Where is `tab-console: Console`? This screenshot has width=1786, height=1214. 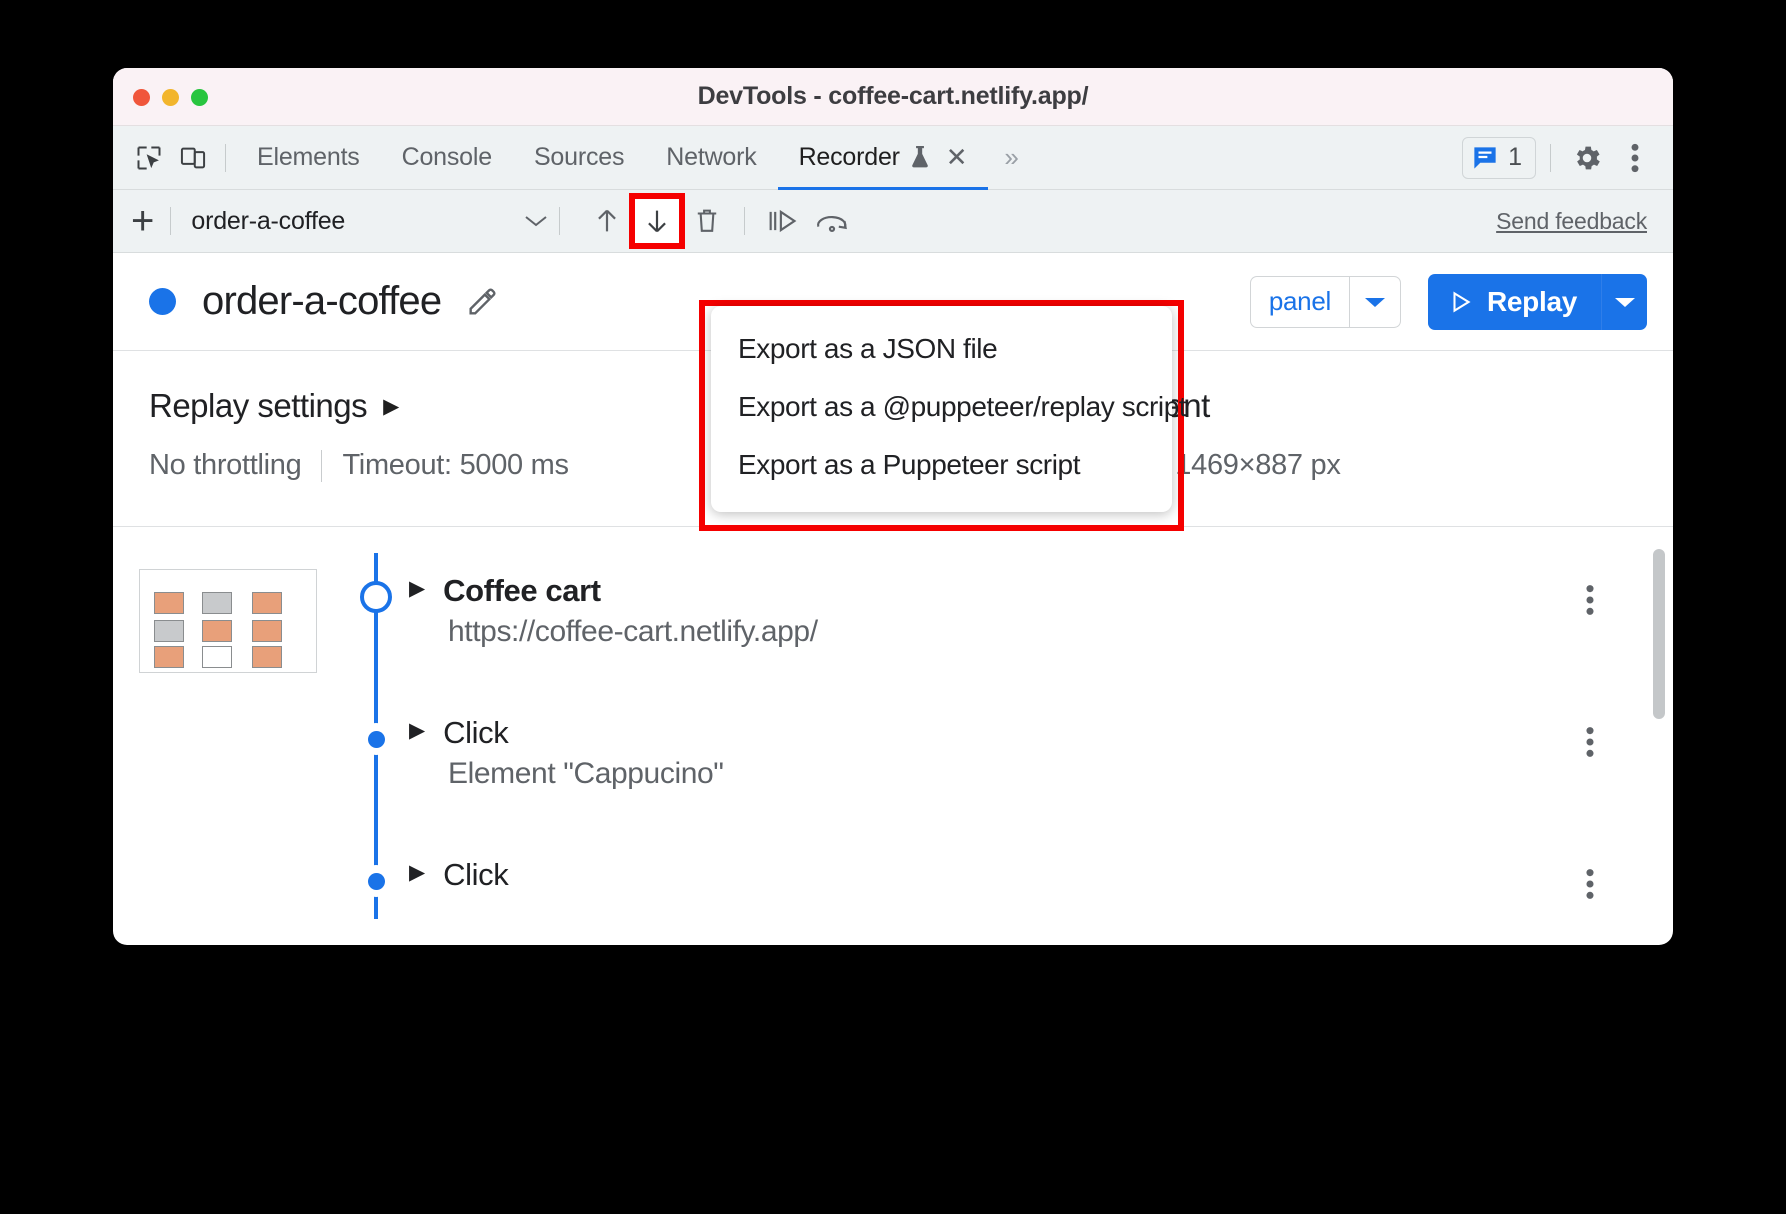 tab-console: Console is located at coordinates (447, 158).